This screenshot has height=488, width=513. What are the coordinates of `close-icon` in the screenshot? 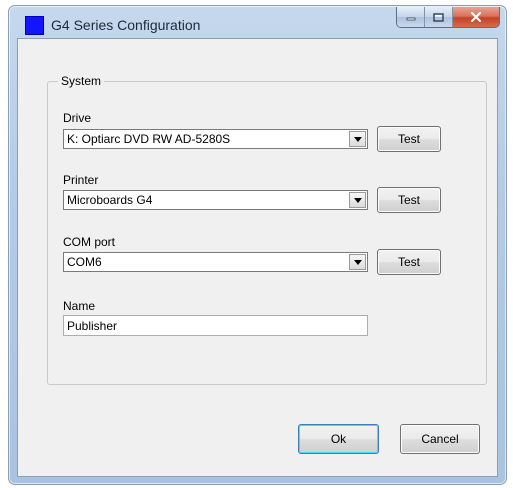 It's located at (476, 17).